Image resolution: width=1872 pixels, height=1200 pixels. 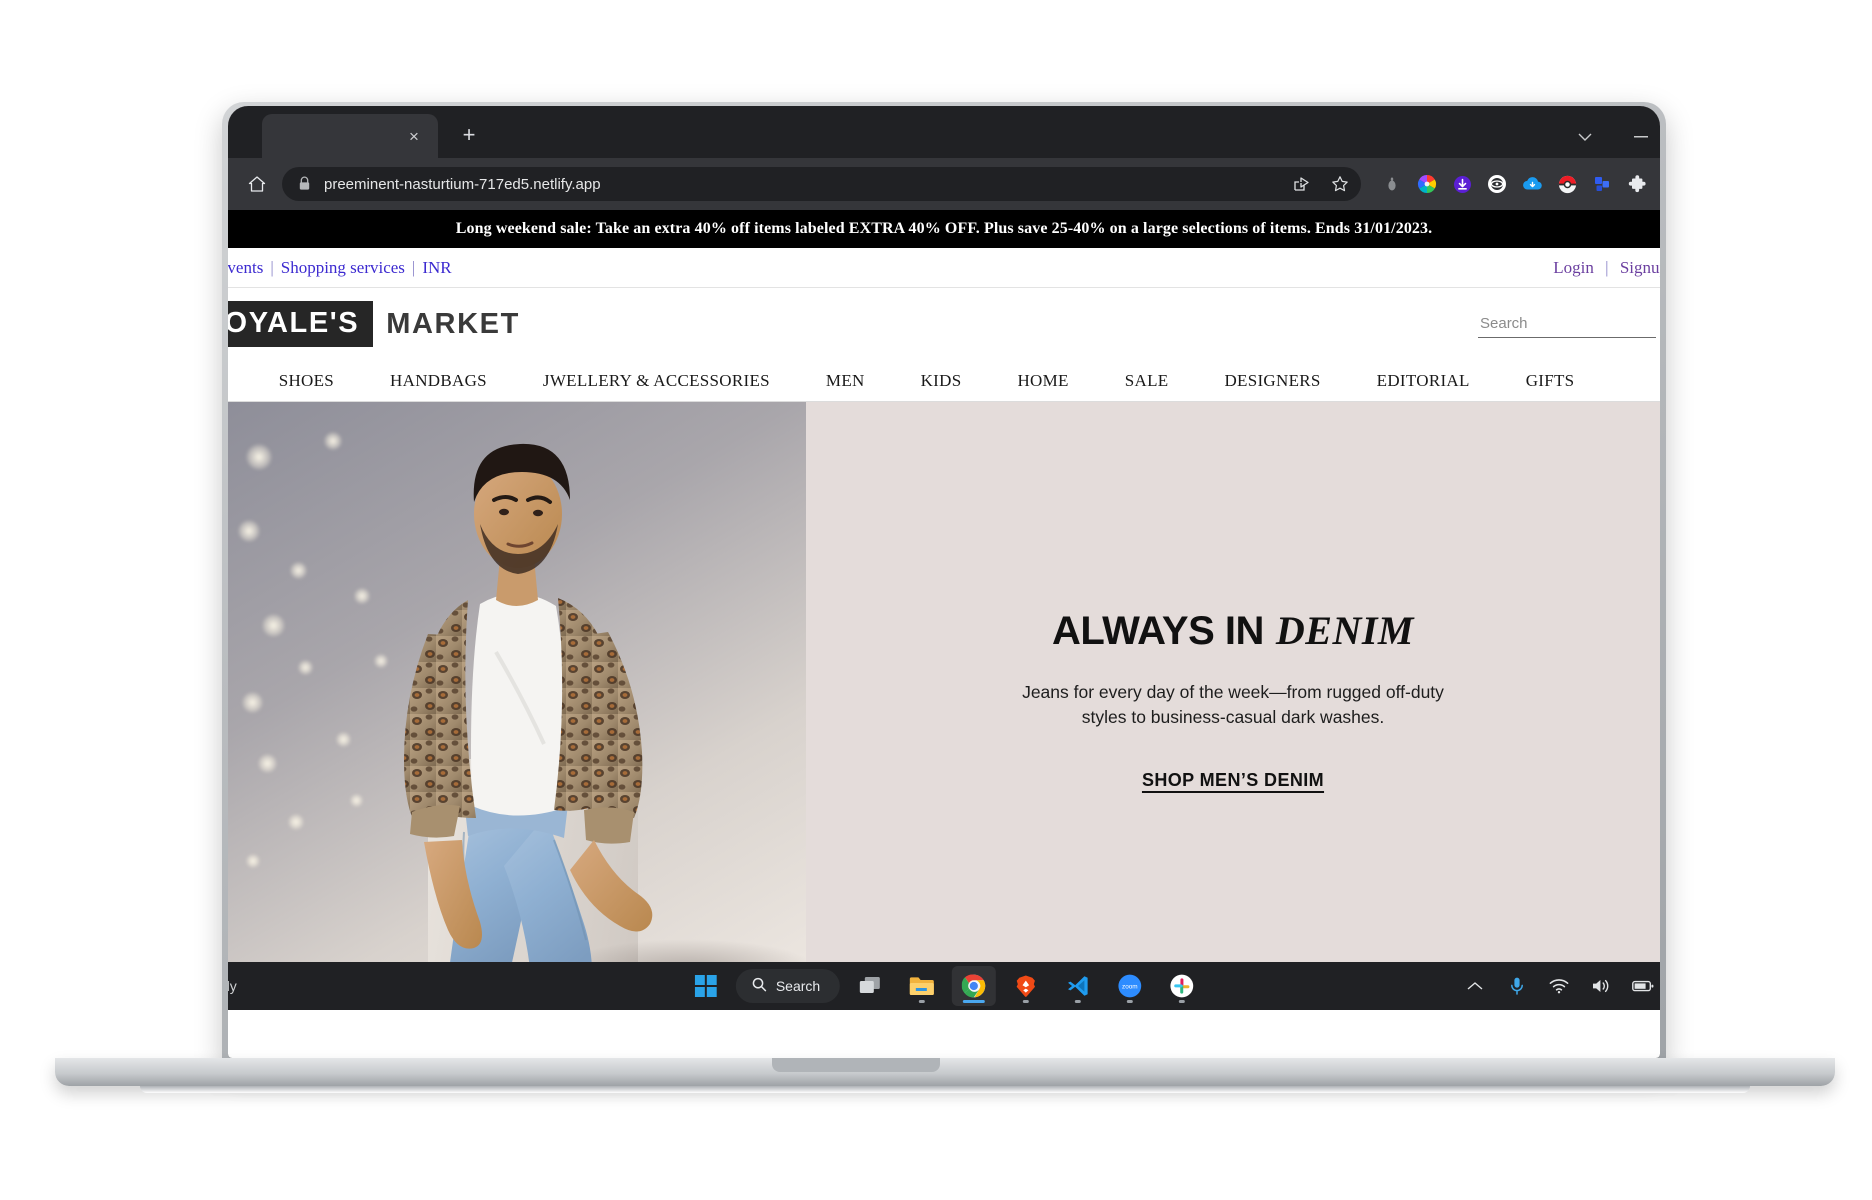 What do you see at coordinates (257, 184) in the screenshot?
I see `home-icon` at bounding box center [257, 184].